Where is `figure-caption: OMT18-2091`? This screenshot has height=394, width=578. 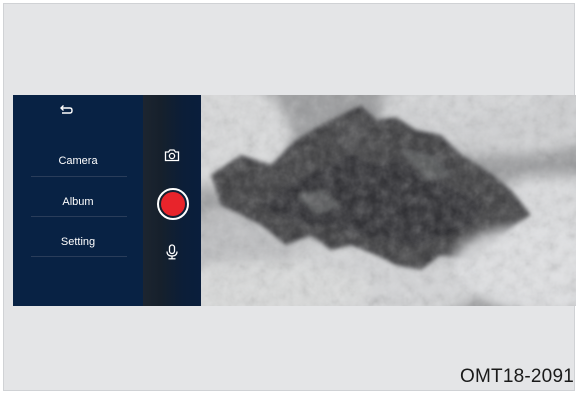 figure-caption: OMT18-2091 is located at coordinates (517, 376).